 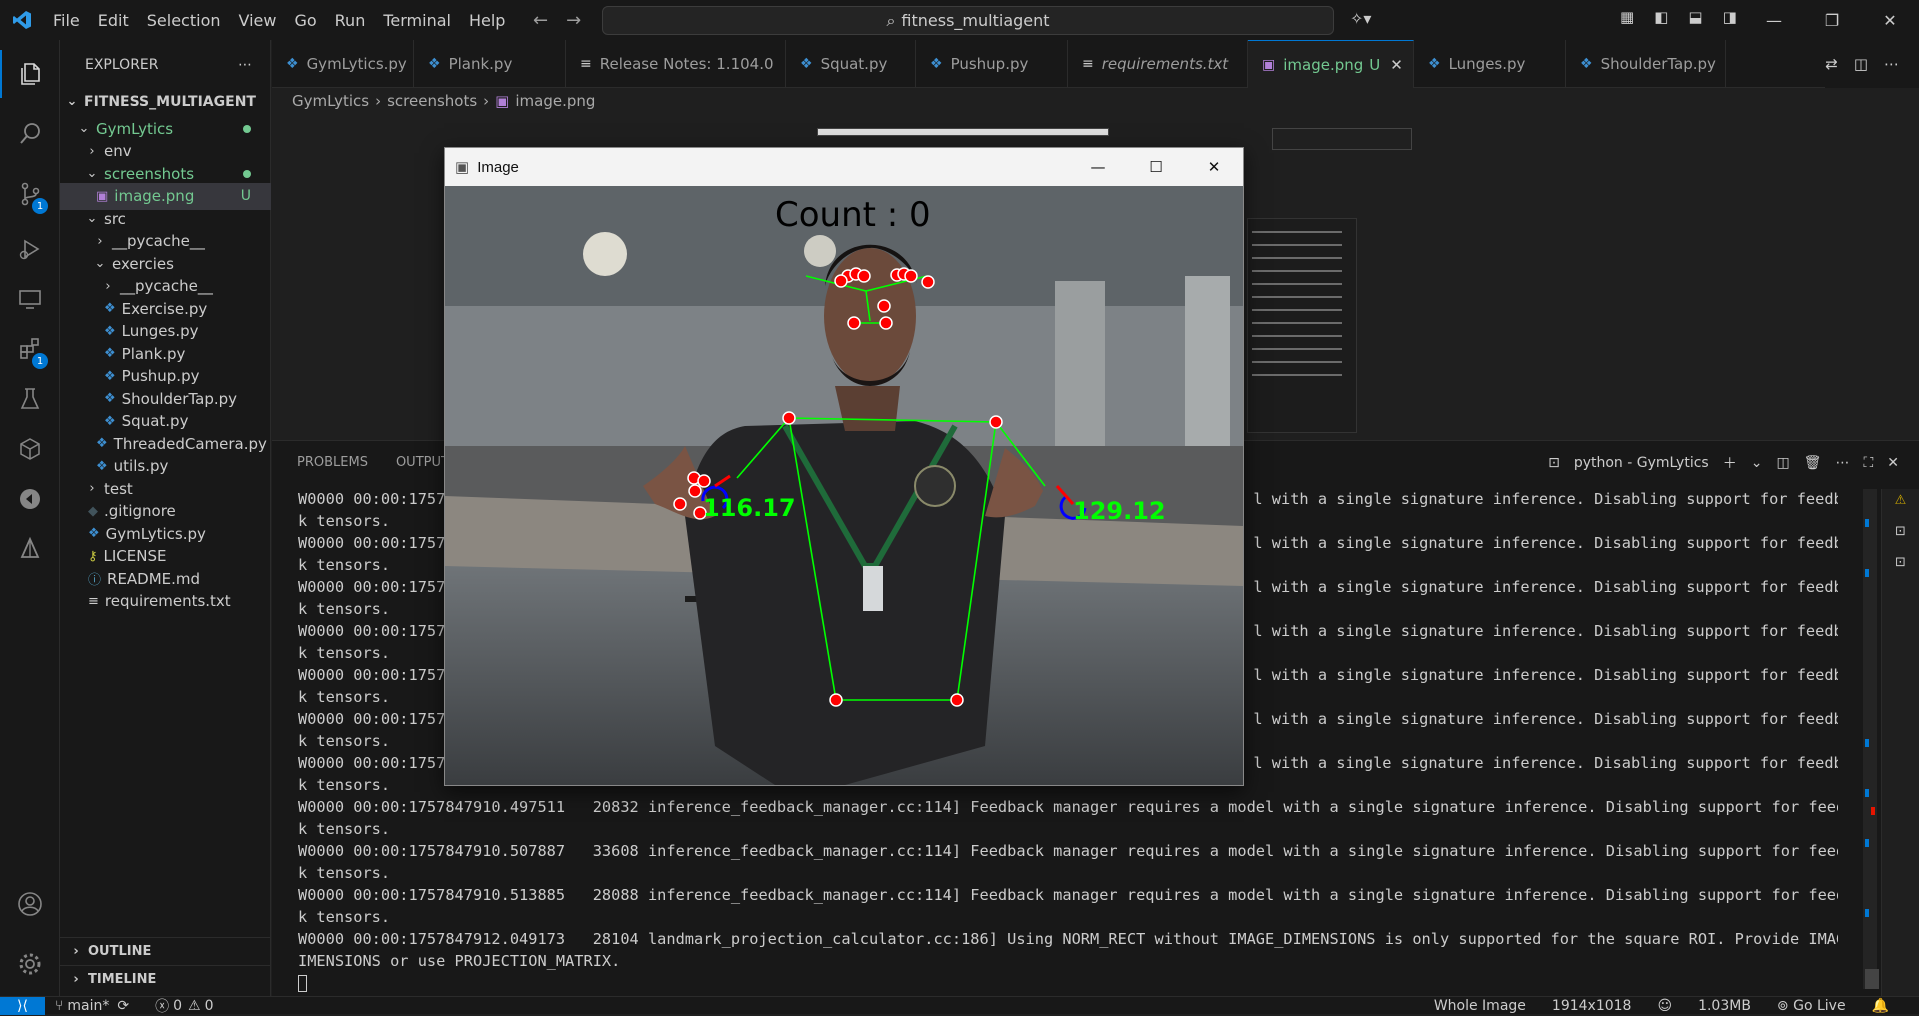 What do you see at coordinates (1832, 20) in the screenshot?
I see `restore-icon: ❐` at bounding box center [1832, 20].